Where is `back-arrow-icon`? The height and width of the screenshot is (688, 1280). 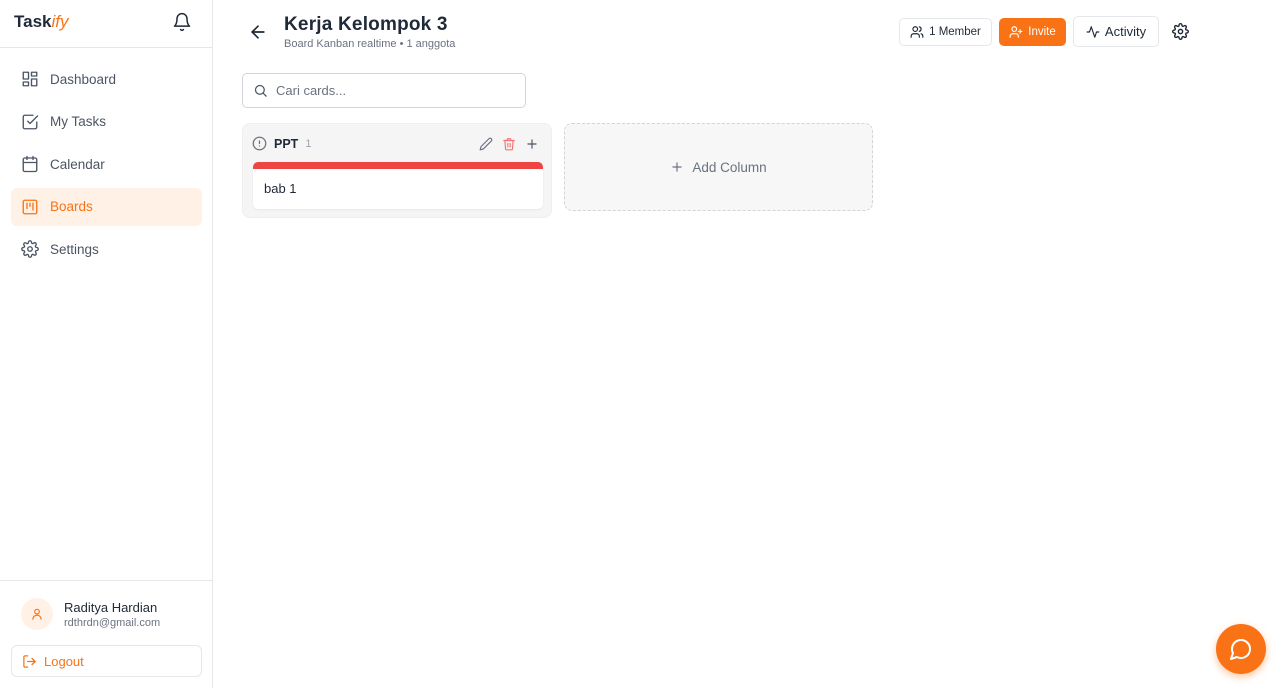
back-arrow-icon is located at coordinates (258, 32).